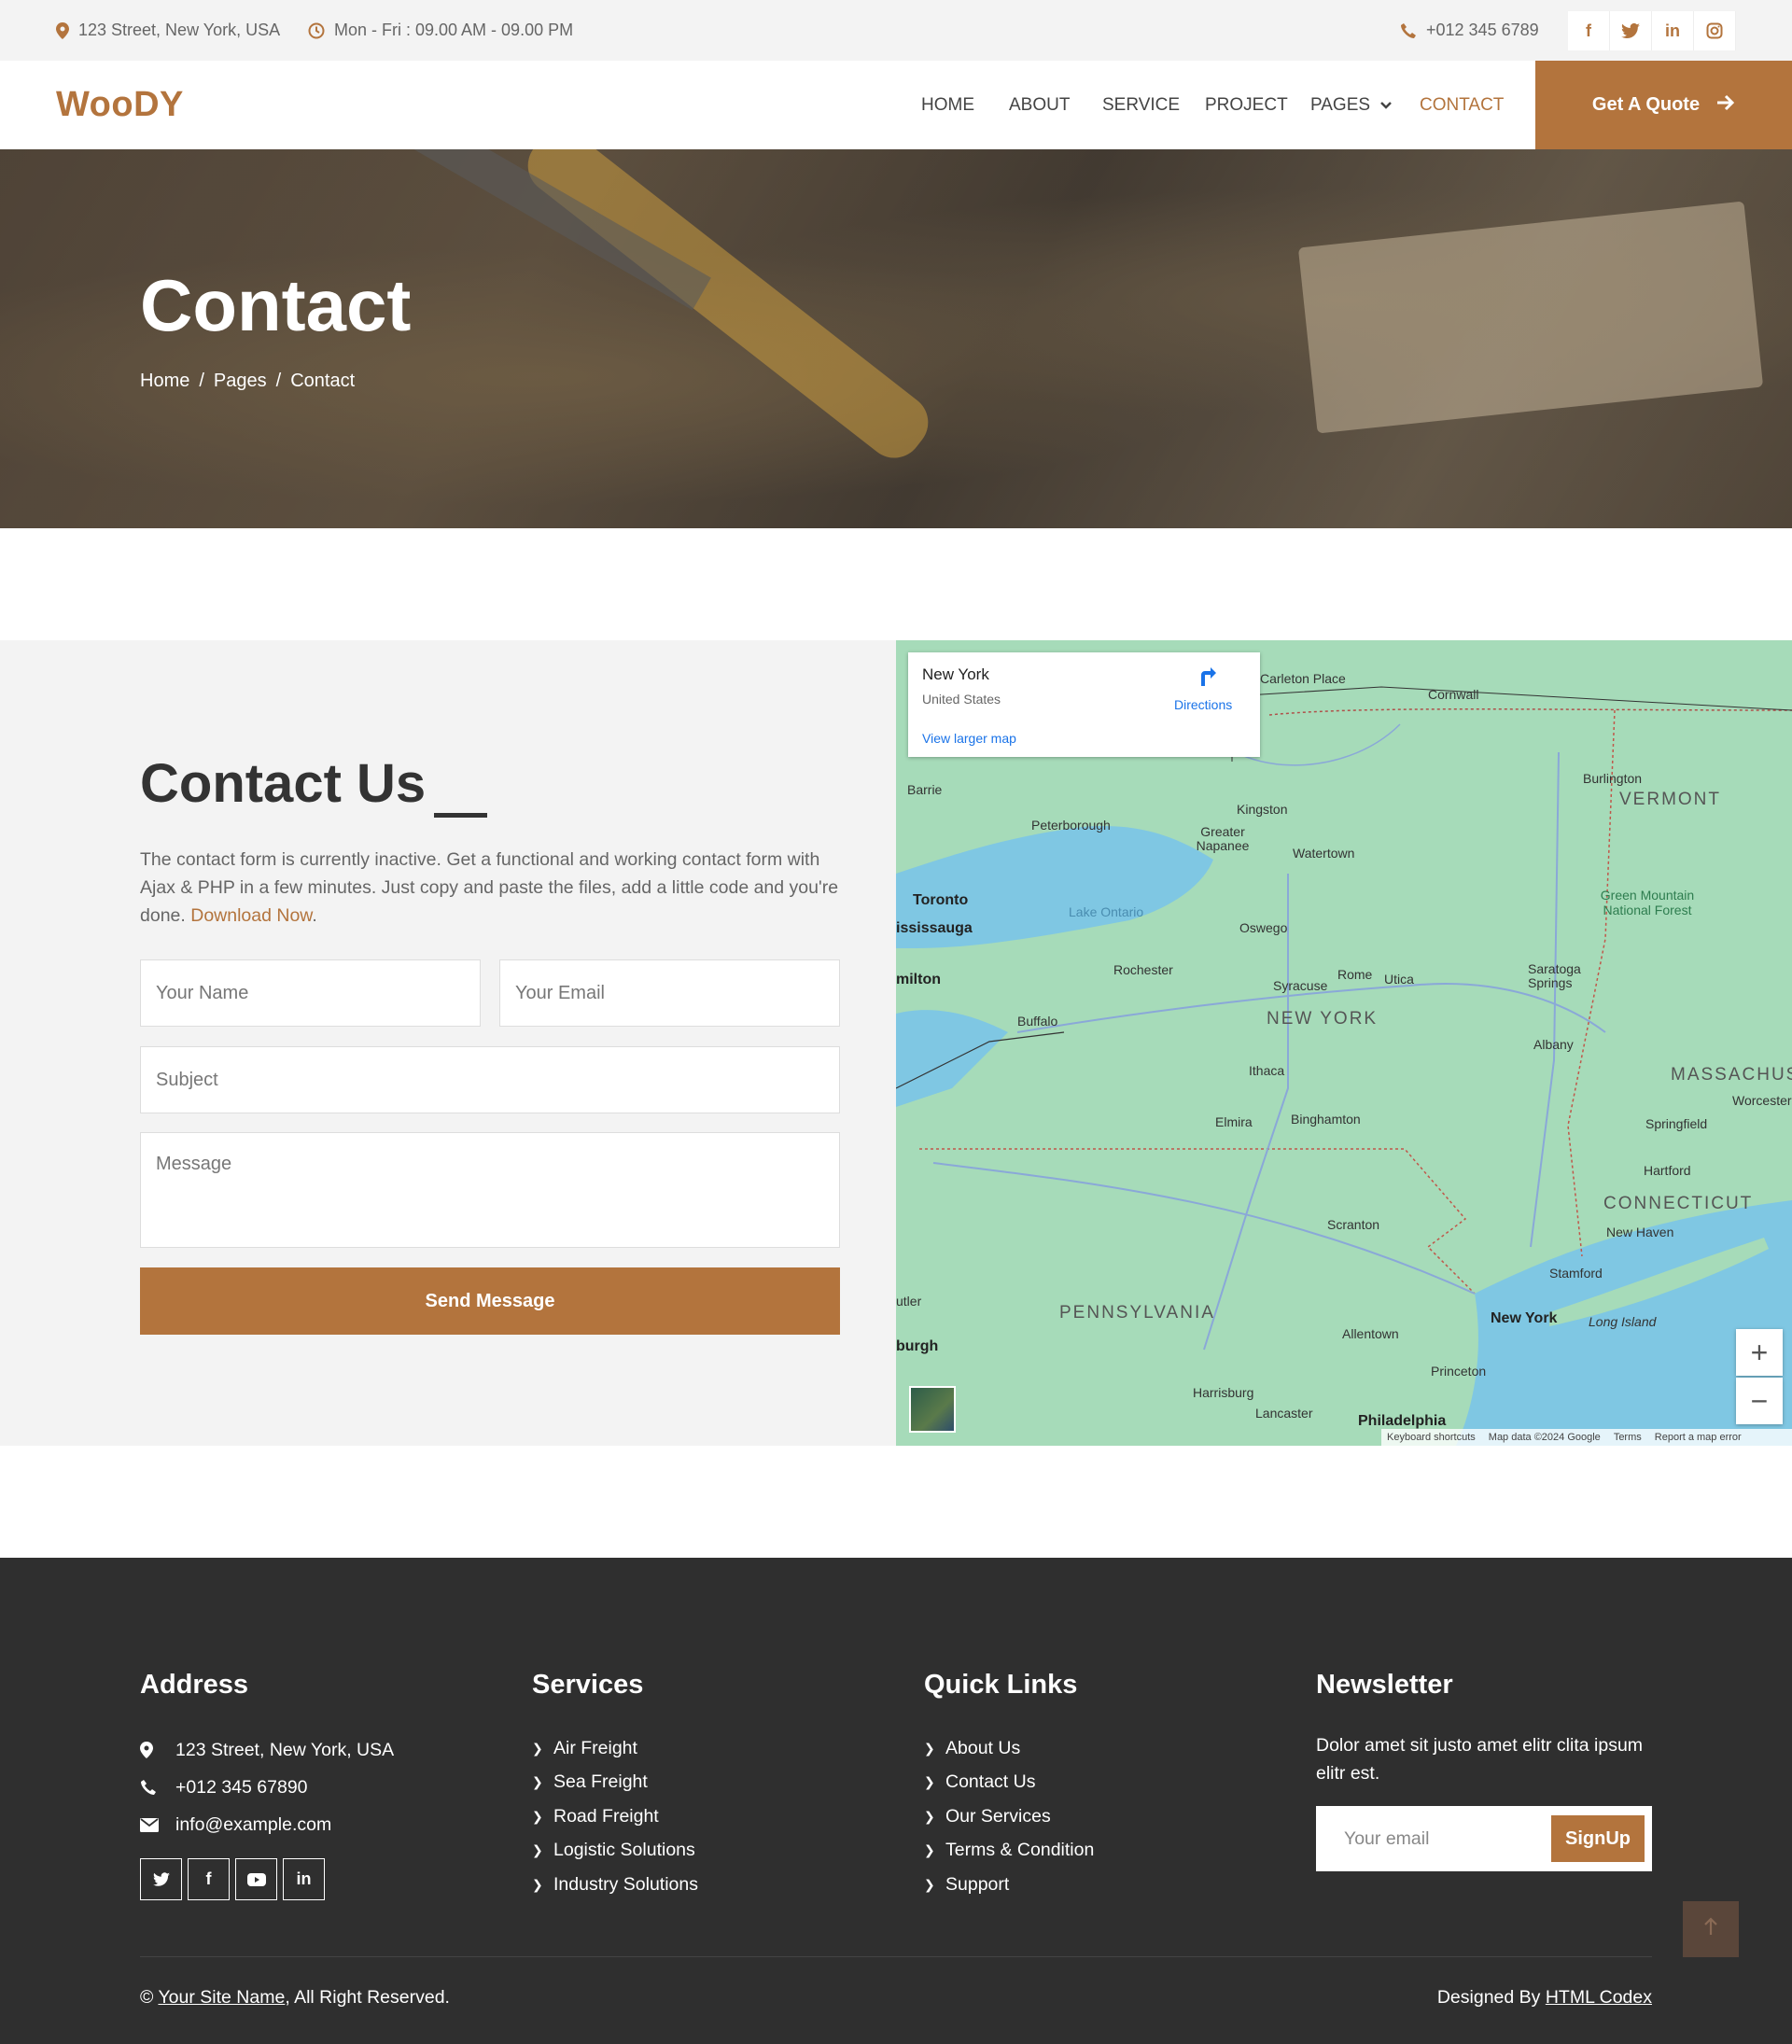 This screenshot has width=1792, height=2044. I want to click on map-layer-toggle, so click(932, 1409).